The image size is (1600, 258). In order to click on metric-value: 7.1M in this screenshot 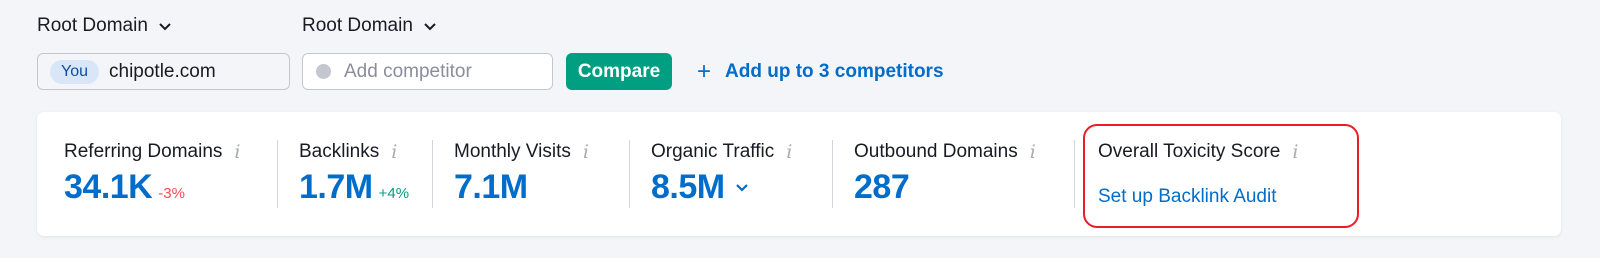, I will do `click(491, 187)`.